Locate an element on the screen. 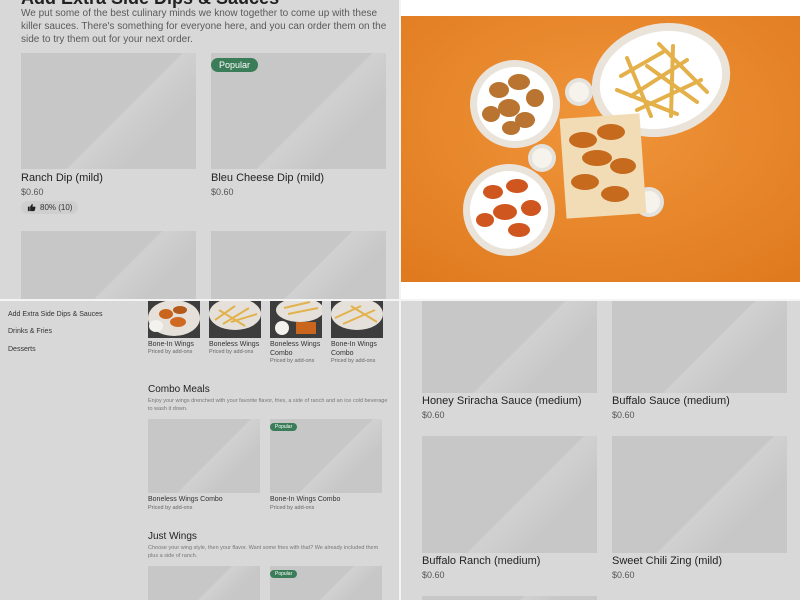 The image size is (800, 600). bone-in-wings-combo-thumbnail is located at coordinates (357, 319).